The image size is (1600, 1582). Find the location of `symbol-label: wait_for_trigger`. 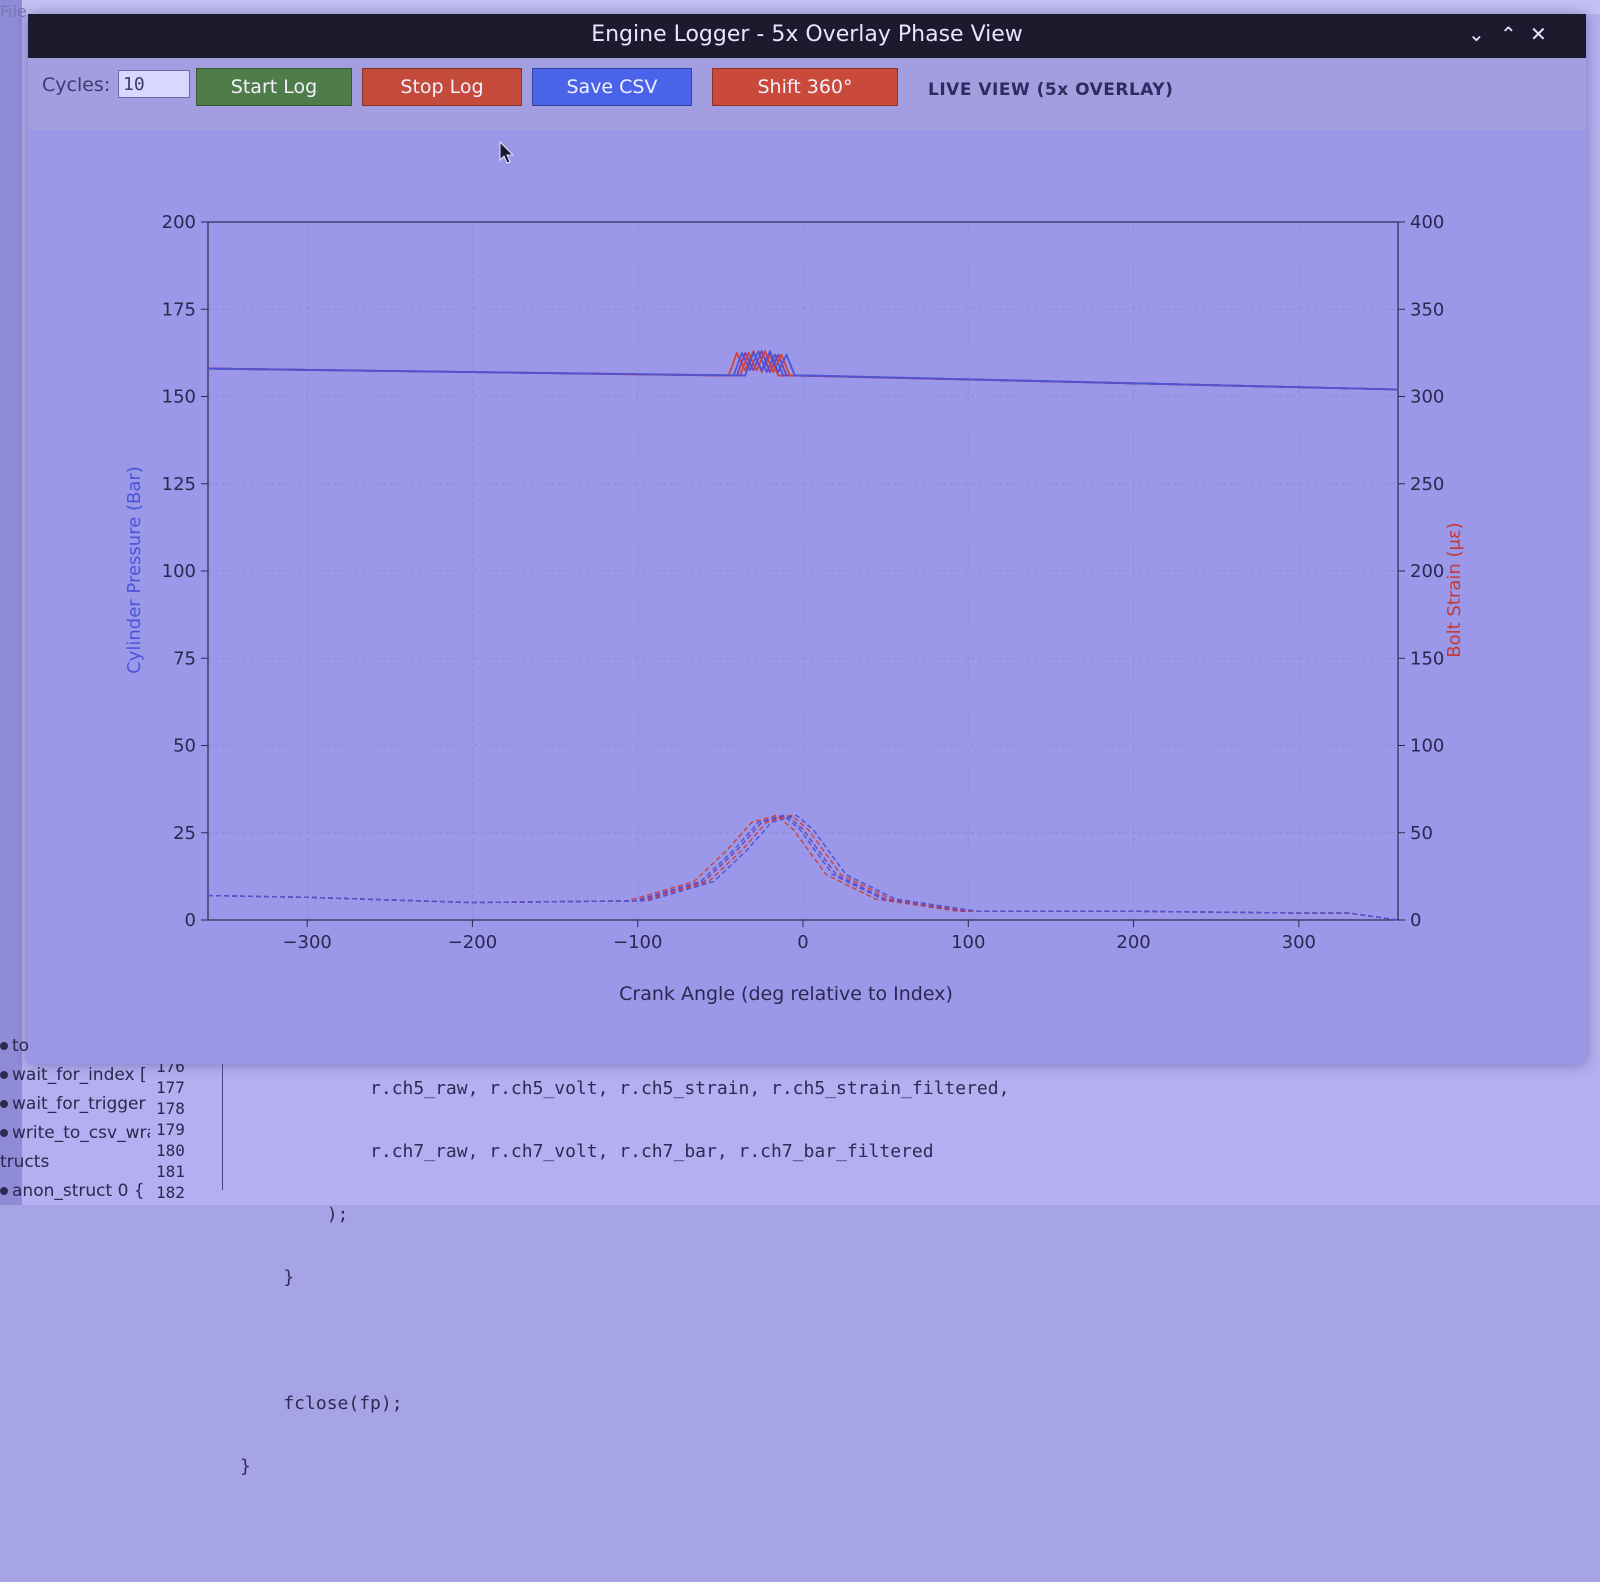

symbol-label: wait_for_trigger is located at coordinates (79, 1104).